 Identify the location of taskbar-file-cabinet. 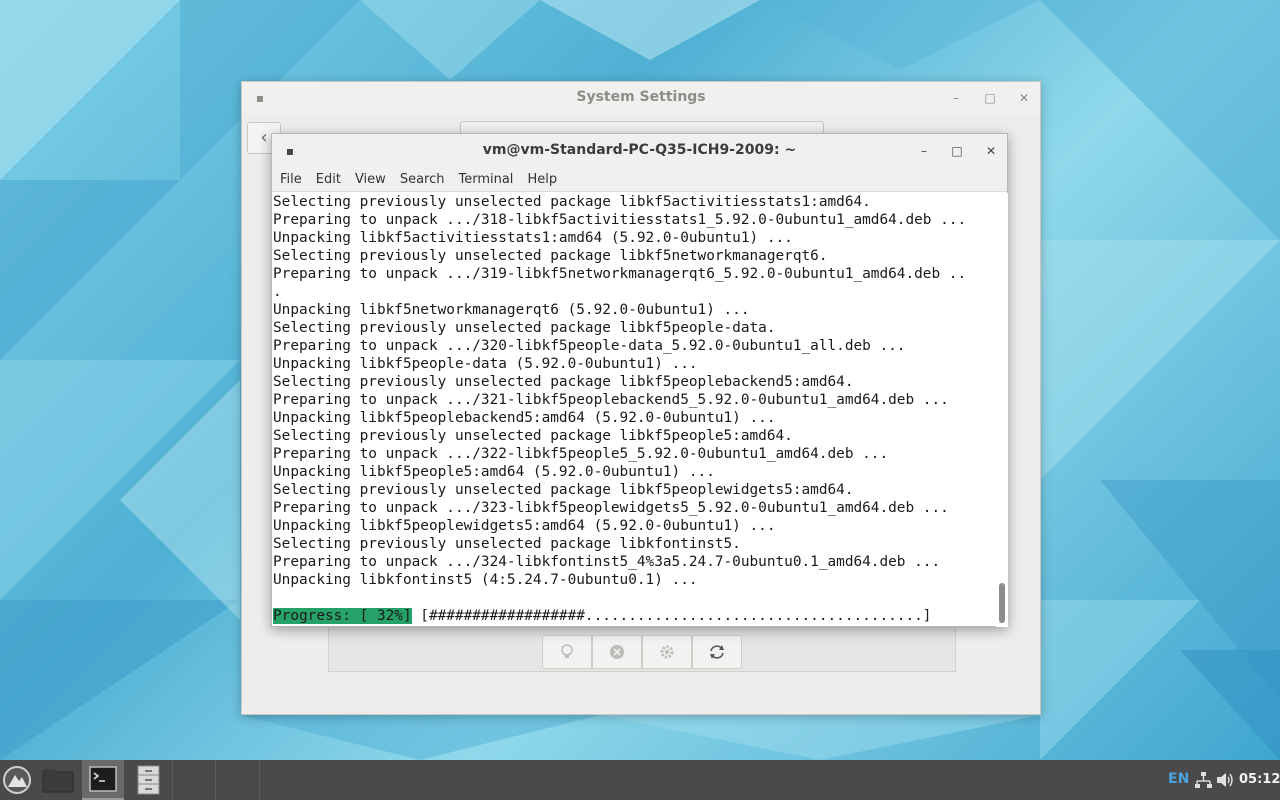
(148, 780).